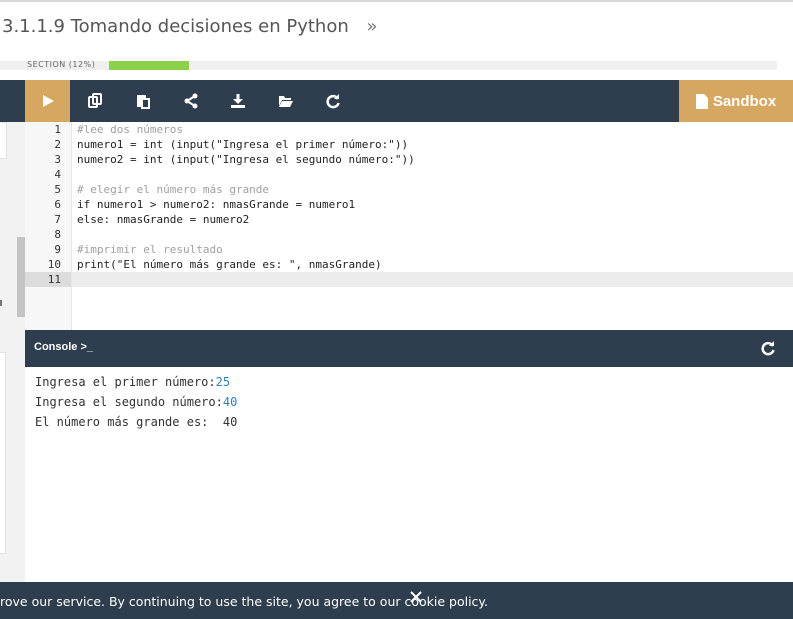 This screenshot has height=619, width=793. Describe the element at coordinates (150, 249) in the screenshot. I see `code-line: #imprimir el resultado` at that location.